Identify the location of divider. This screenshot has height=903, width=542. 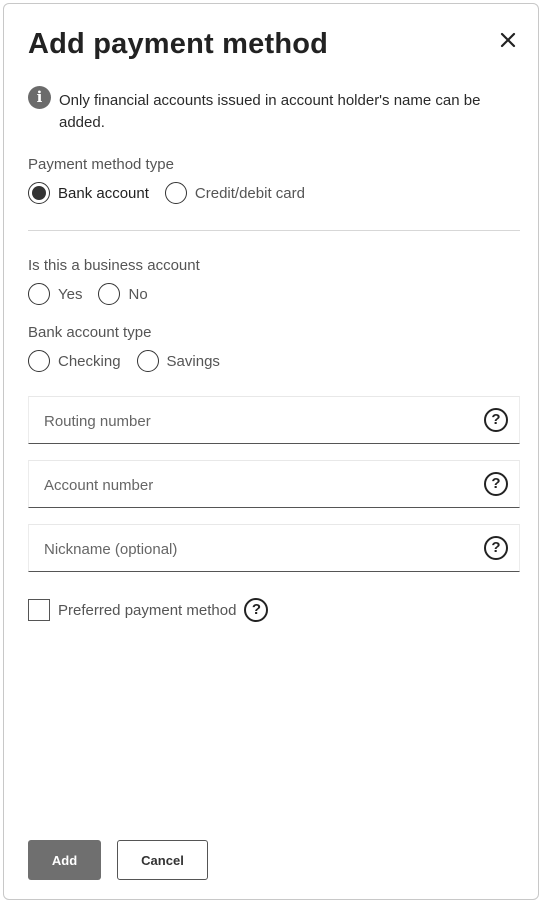
(274, 230).